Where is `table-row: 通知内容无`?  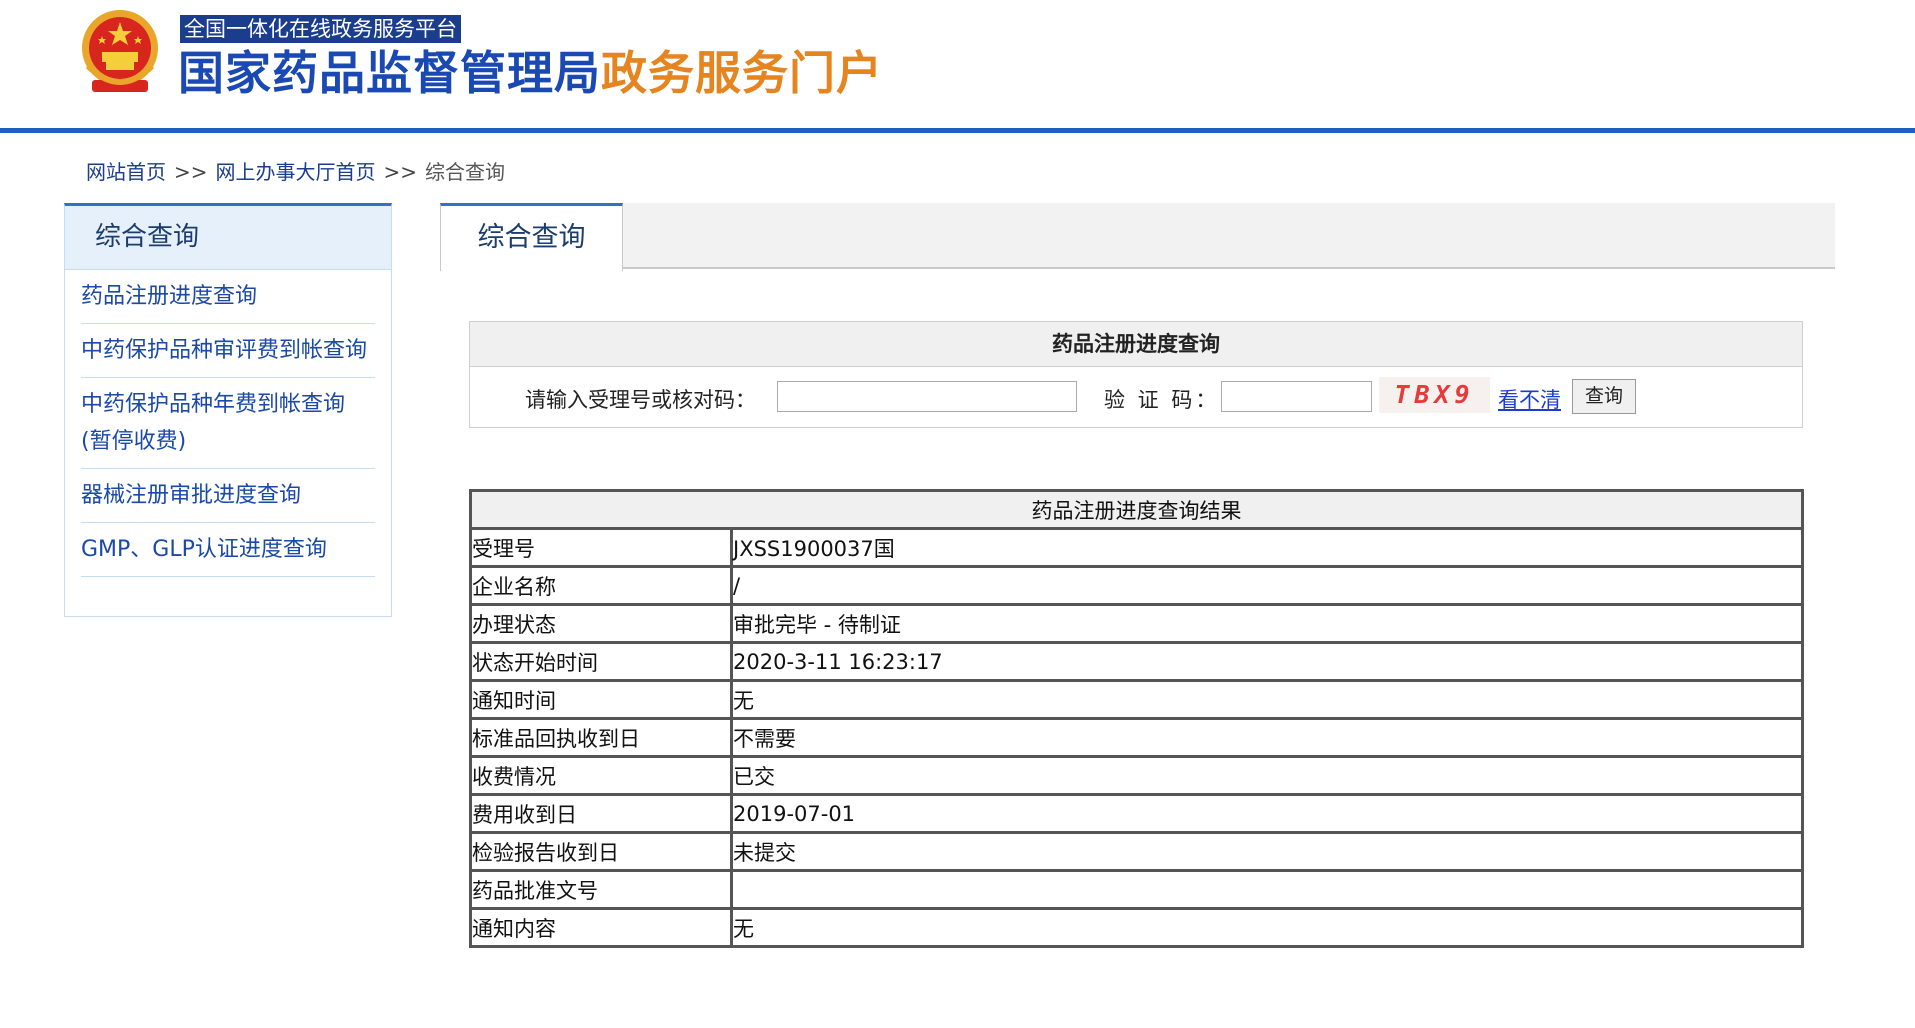
table-row: 通知内容无 is located at coordinates (1136, 927).